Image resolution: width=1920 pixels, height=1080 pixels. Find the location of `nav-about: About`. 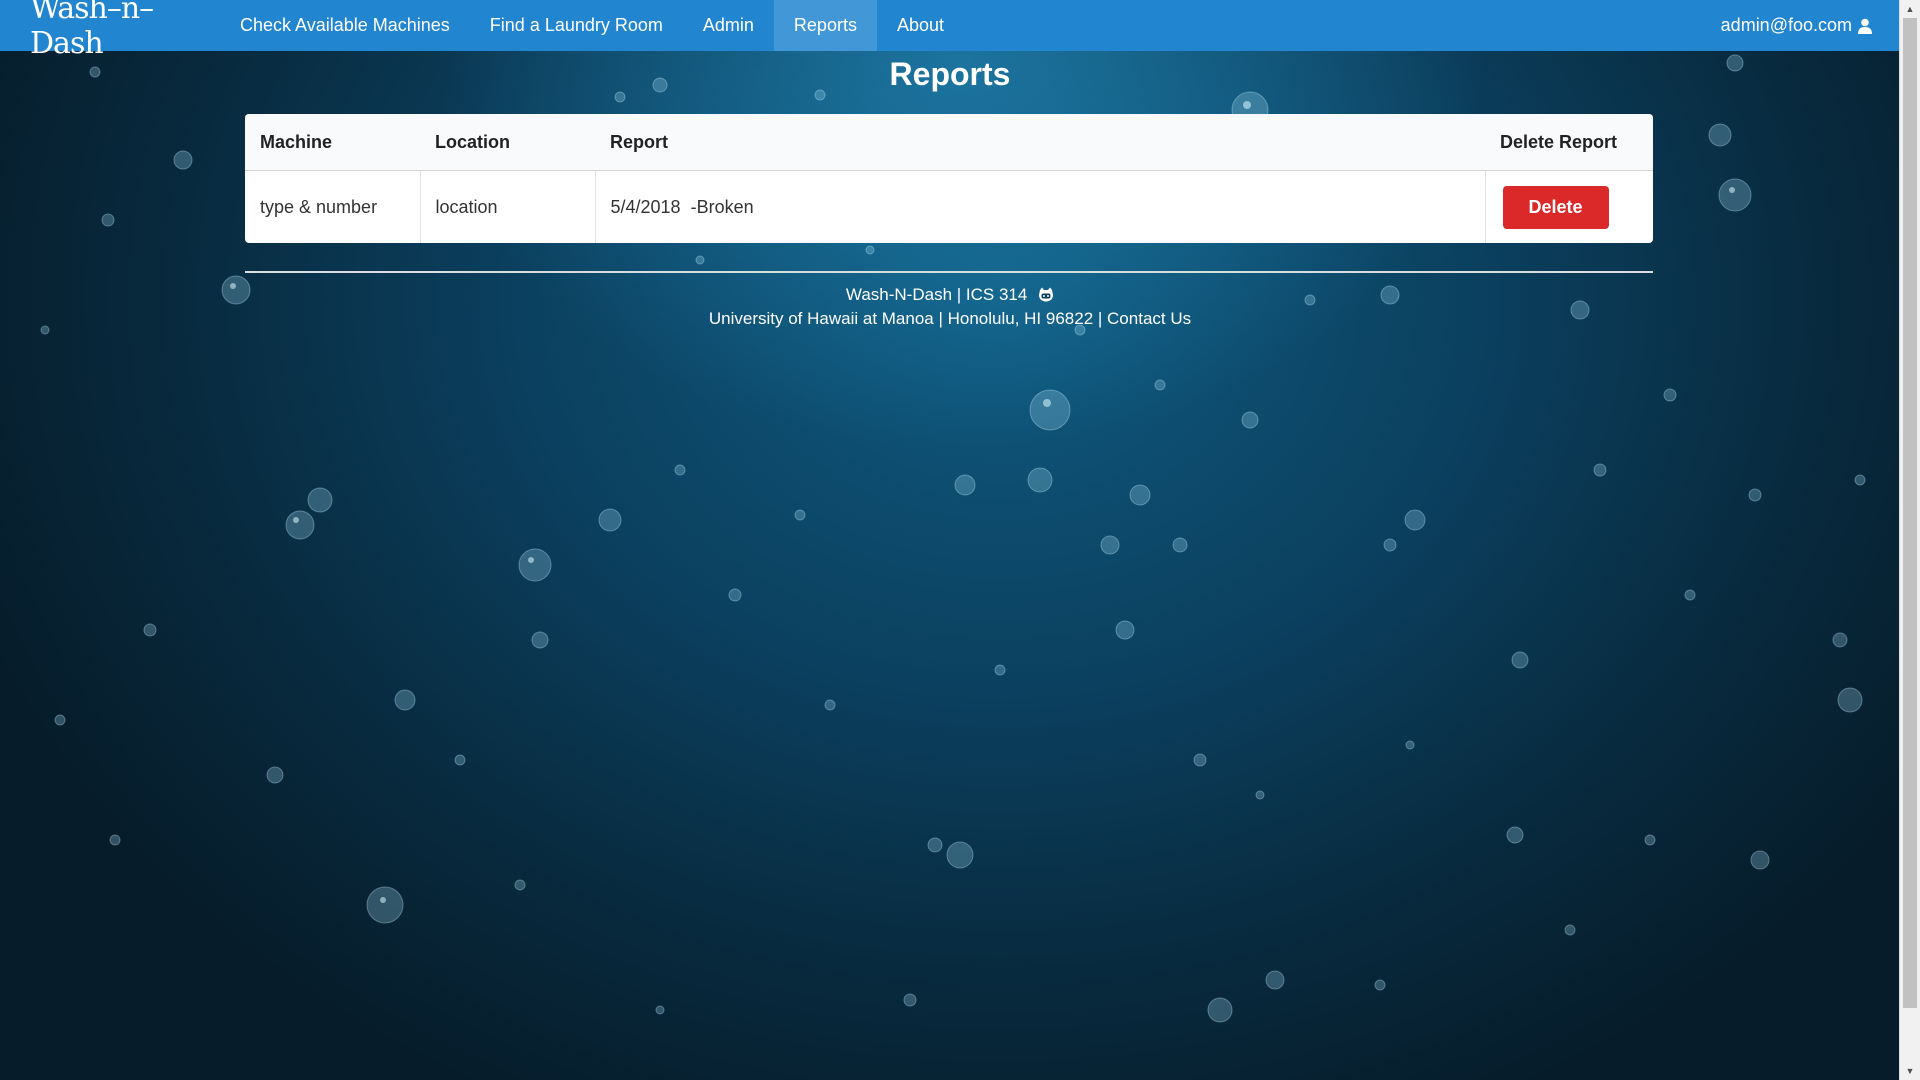

nav-about: About is located at coordinates (920, 25).